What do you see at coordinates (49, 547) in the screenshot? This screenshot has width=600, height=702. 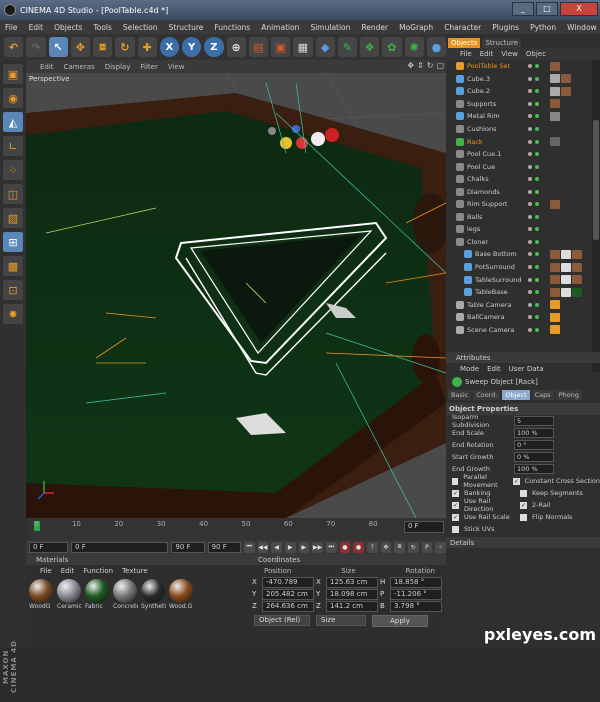 I see `current-frame-field: 0 F` at bounding box center [49, 547].